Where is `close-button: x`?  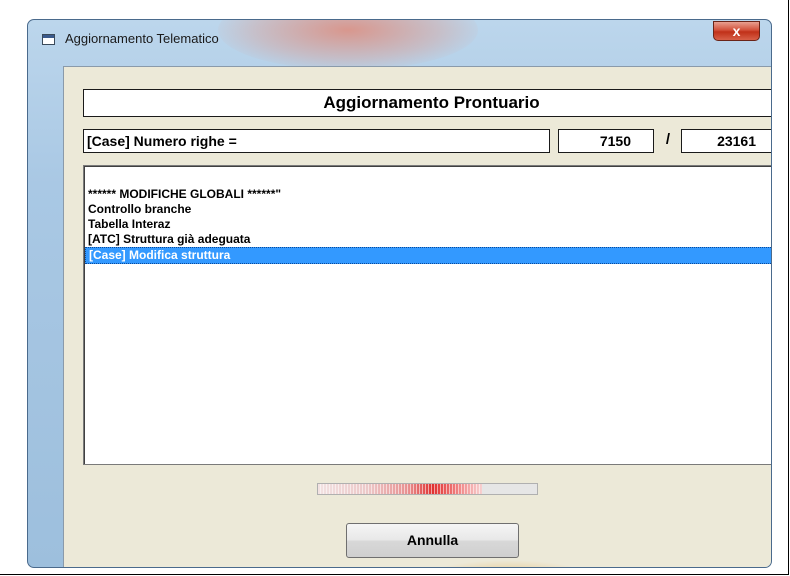 close-button: x is located at coordinates (736, 31).